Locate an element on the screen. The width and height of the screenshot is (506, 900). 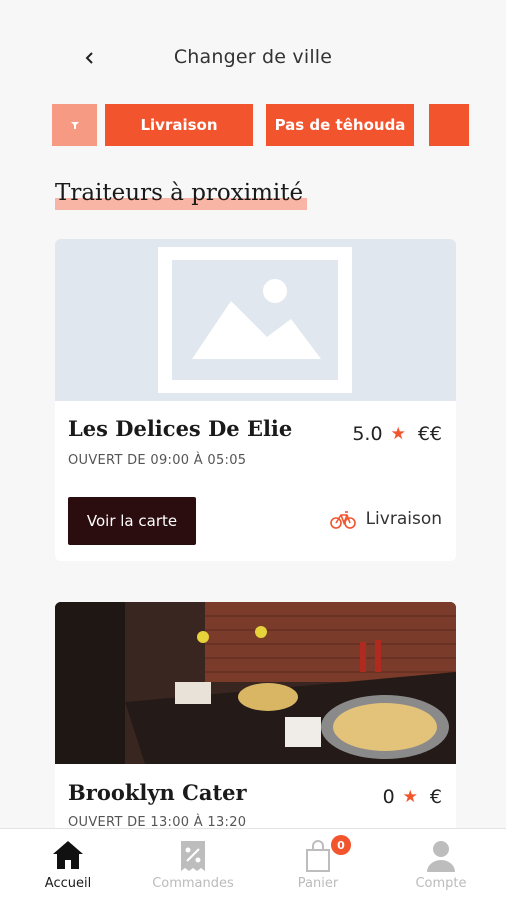
nav-item-orders: Commandes is located at coordinates (193, 864).